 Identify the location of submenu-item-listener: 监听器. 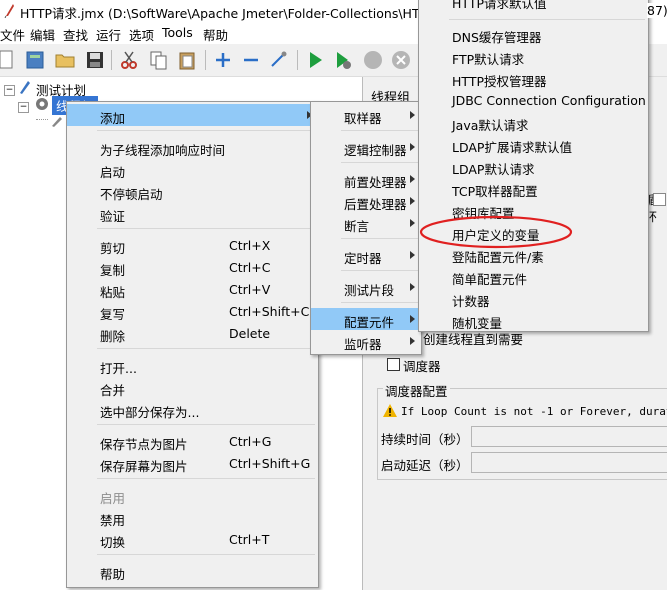
(366, 341).